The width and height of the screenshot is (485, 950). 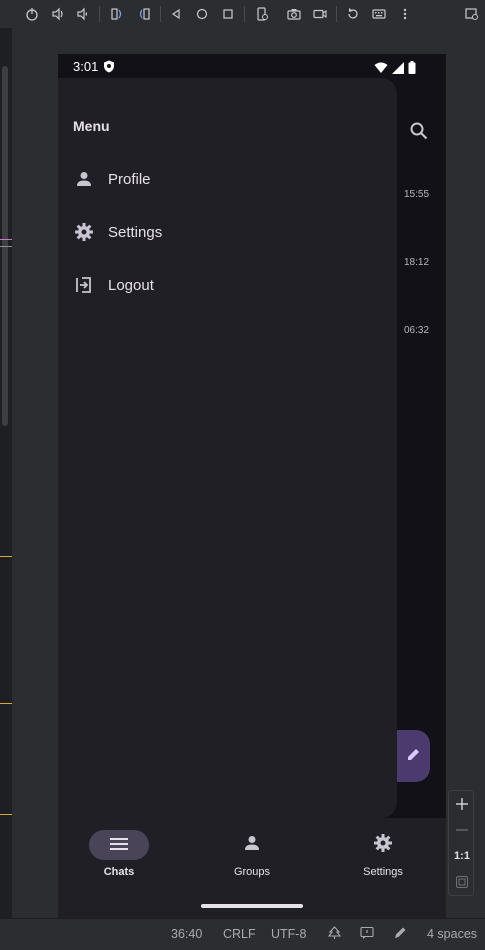 What do you see at coordinates (229, 41) in the screenshot?
I see `toolbar-gap` at bounding box center [229, 41].